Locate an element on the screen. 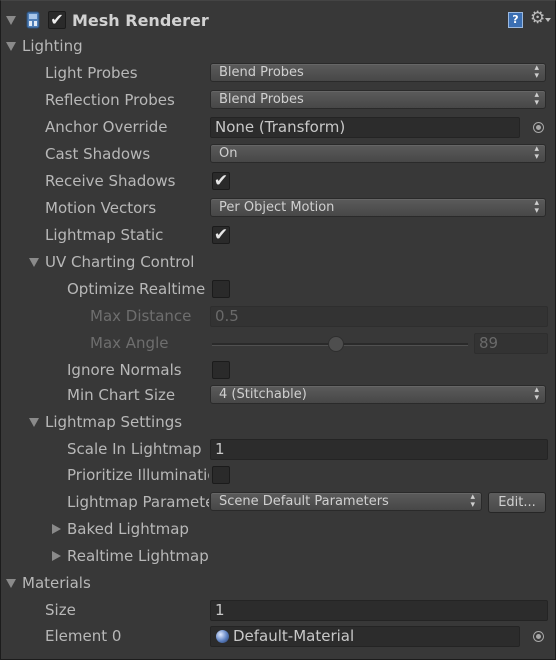 This screenshot has height=660, width=556. help-icon: ? is located at coordinates (515, 20).